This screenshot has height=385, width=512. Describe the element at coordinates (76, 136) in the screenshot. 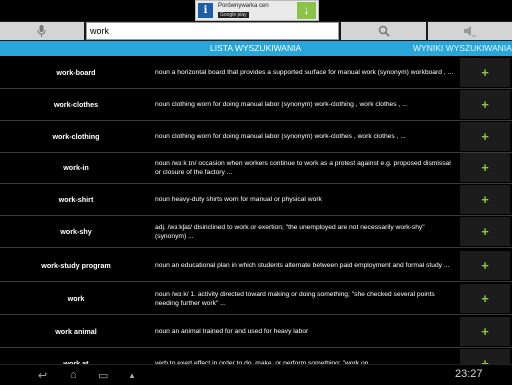

I see `entry-word: work-clothing` at that location.